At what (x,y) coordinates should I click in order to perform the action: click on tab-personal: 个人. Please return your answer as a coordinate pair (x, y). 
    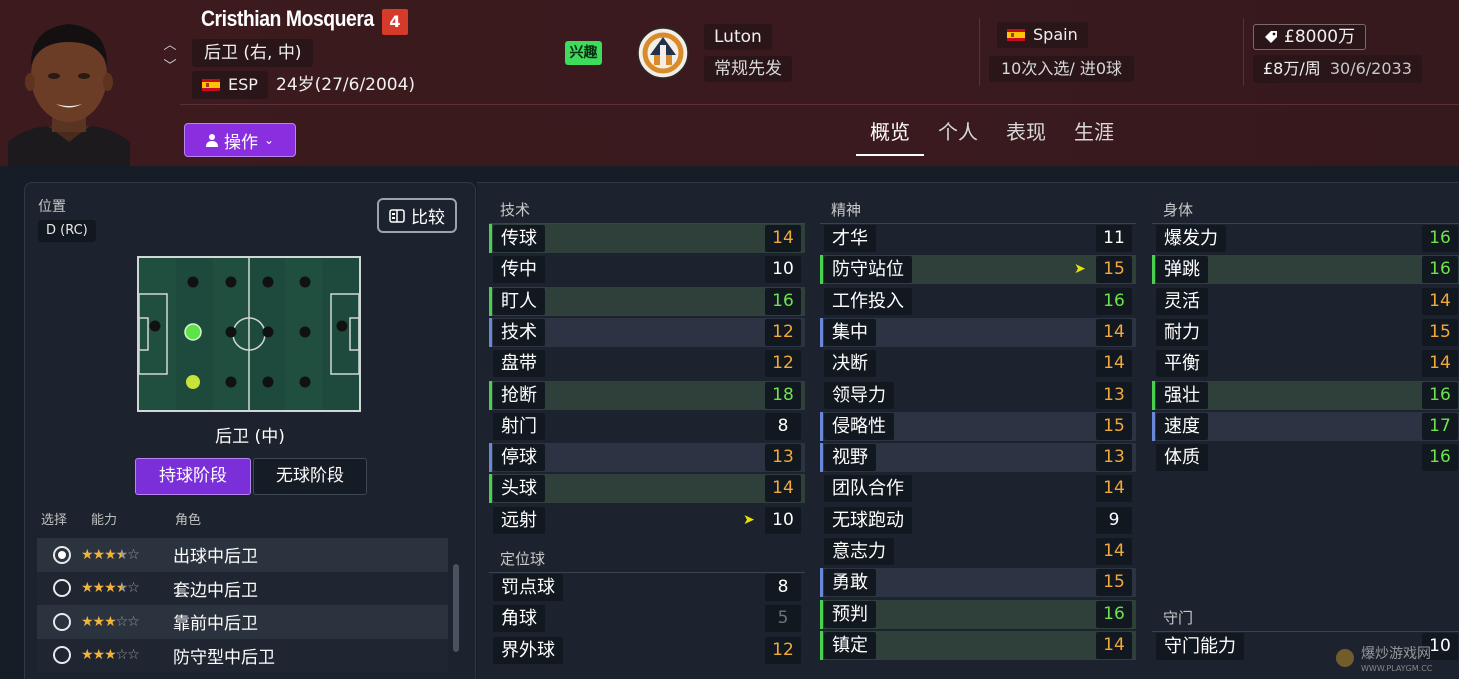
    Looking at the image, I should click on (958, 133).